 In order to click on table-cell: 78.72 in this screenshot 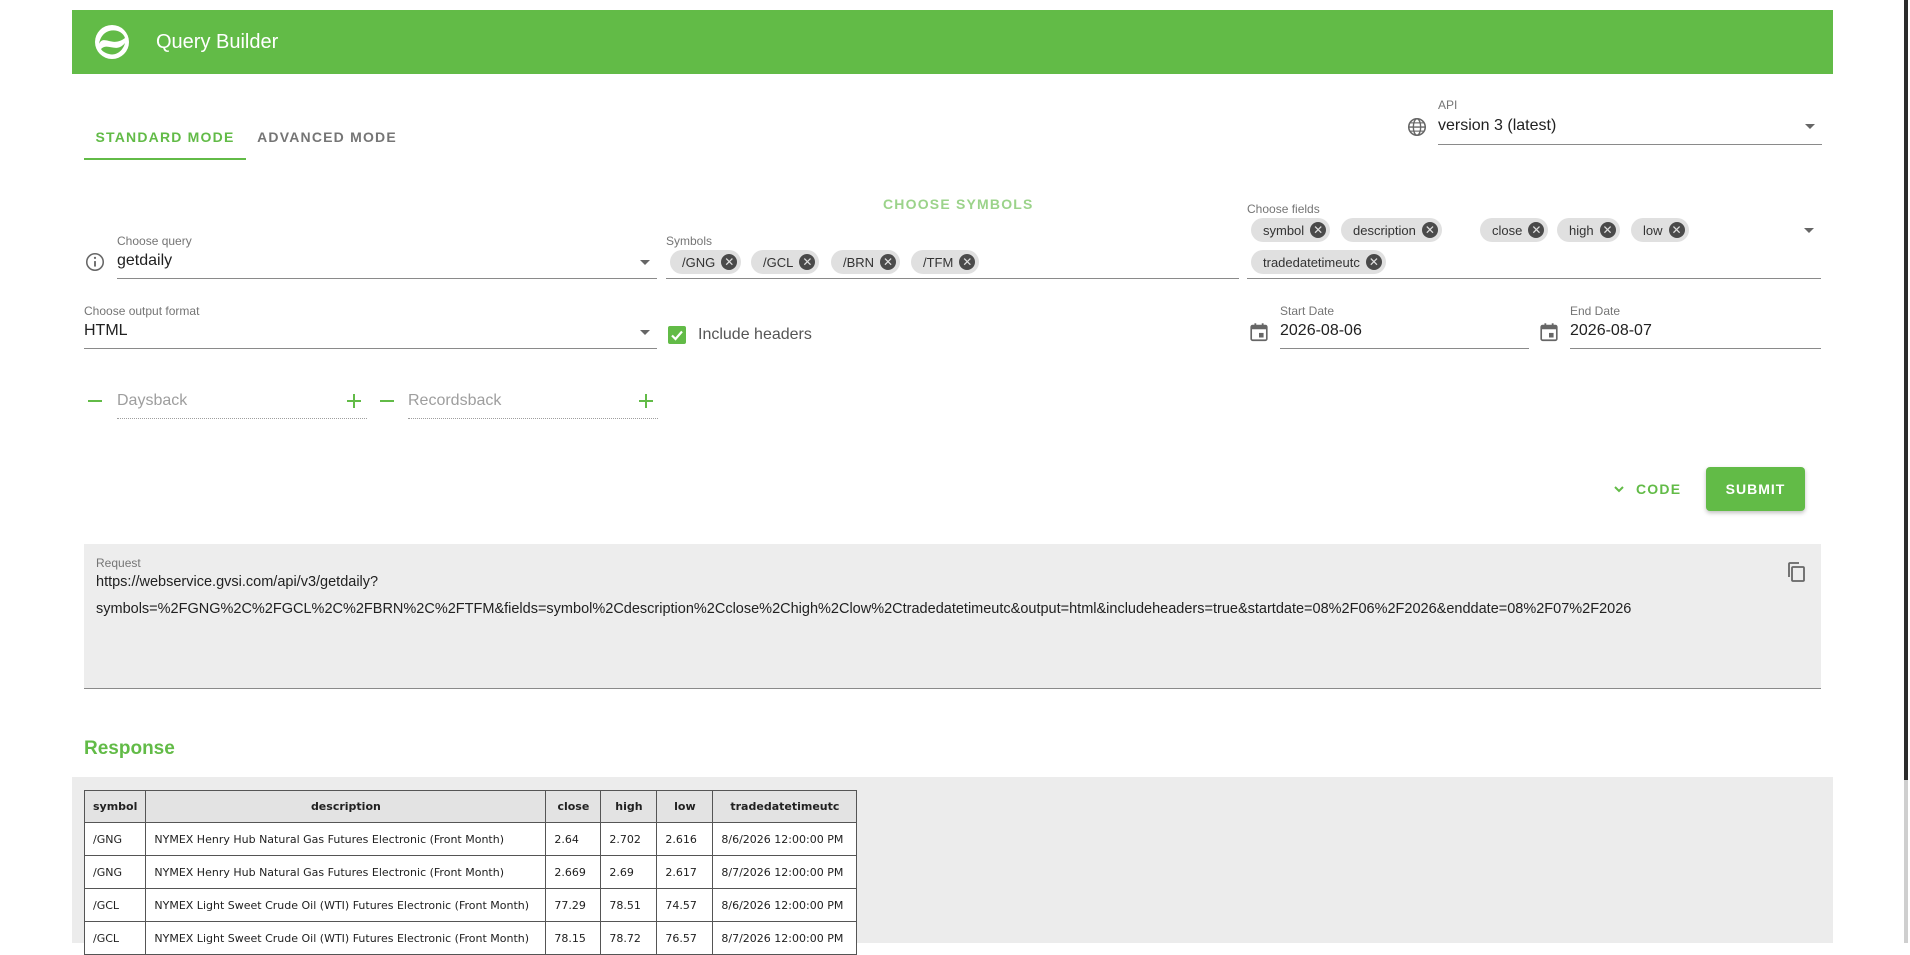, I will do `click(629, 938)`.